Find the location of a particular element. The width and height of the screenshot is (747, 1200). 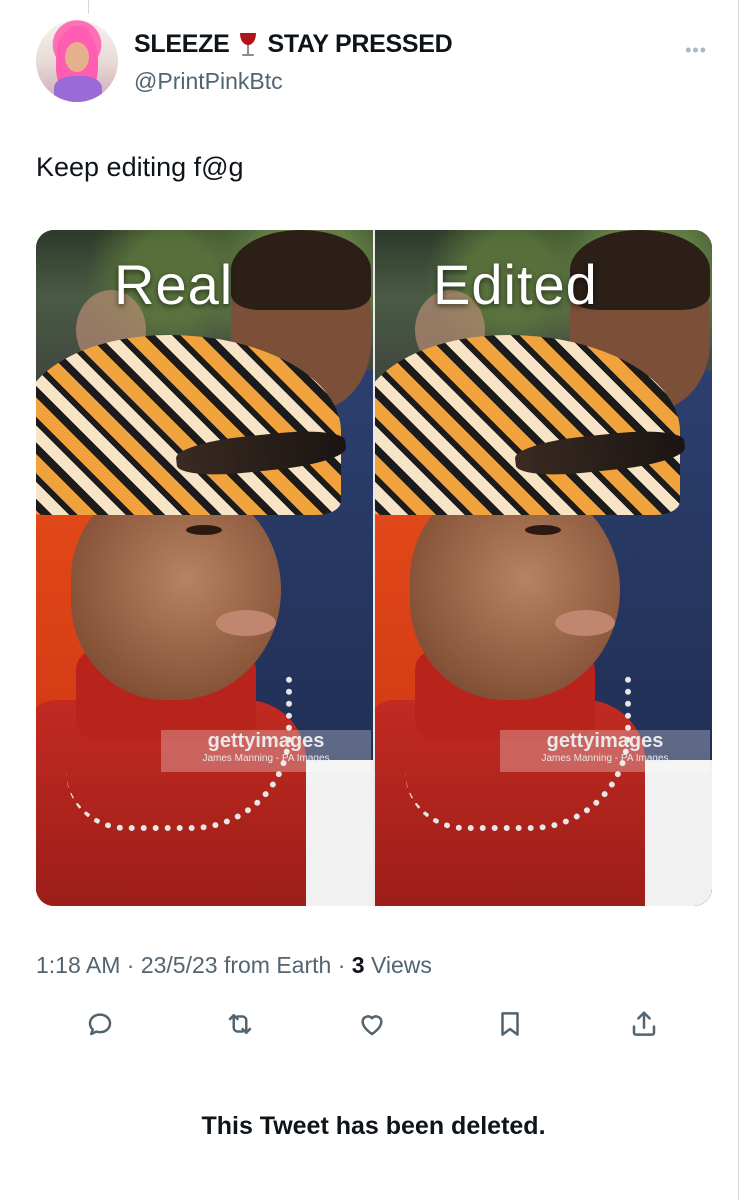

reply-icon is located at coordinates (100, 1024).